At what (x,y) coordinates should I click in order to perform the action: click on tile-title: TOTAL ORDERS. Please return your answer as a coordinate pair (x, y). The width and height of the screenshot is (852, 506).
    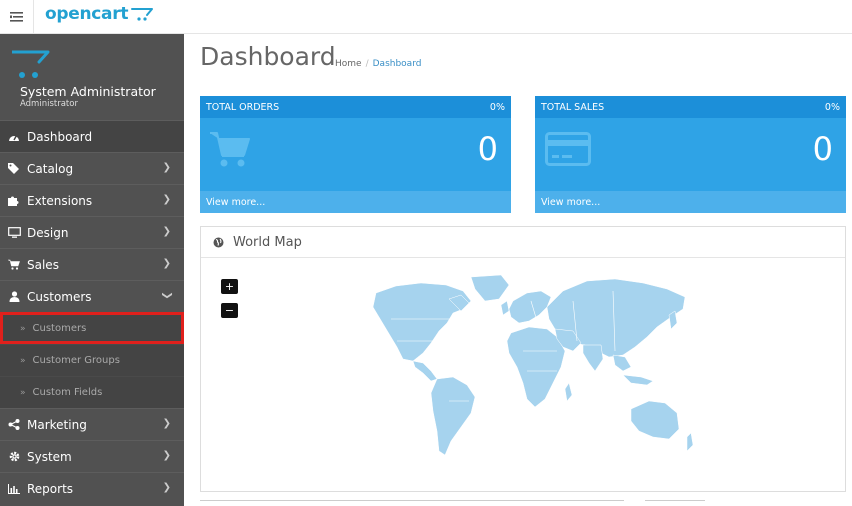
    Looking at the image, I should click on (243, 107).